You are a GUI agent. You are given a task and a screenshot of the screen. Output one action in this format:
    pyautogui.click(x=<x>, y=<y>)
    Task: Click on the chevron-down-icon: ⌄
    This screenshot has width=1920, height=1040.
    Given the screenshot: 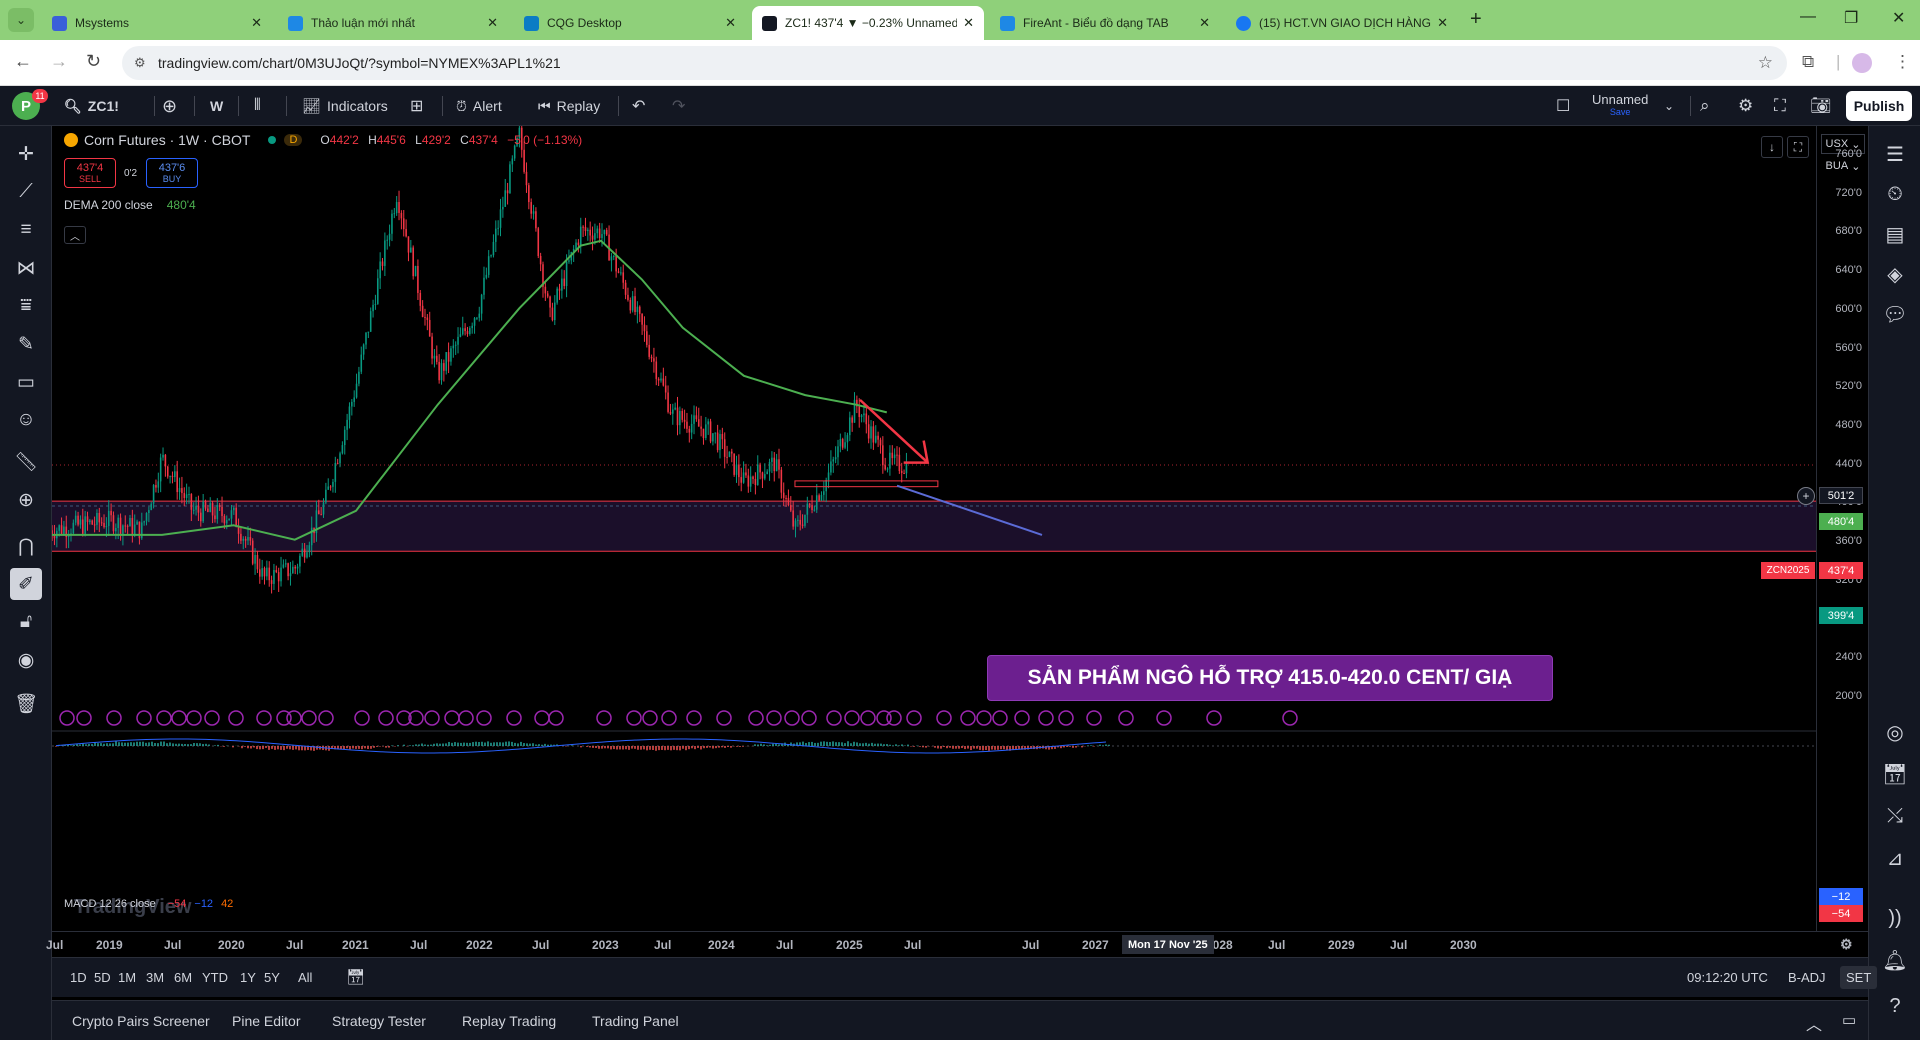 What is the action you would take?
    pyautogui.click(x=1669, y=106)
    